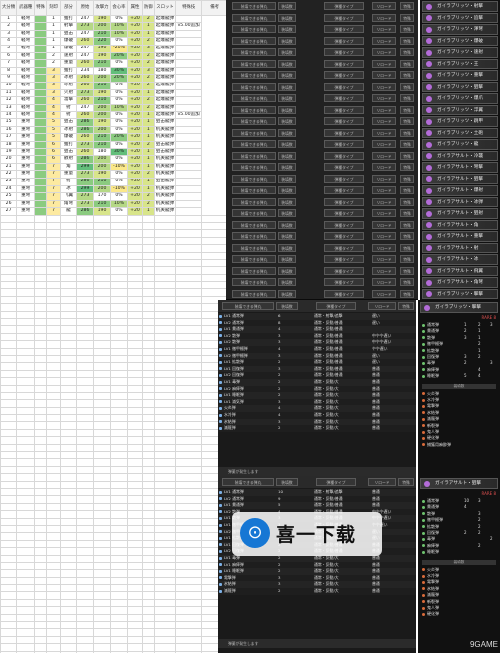 The height and width of the screenshot is (653, 500). I want to click on table-cell: 起爆龍弾, so click(165, 41).